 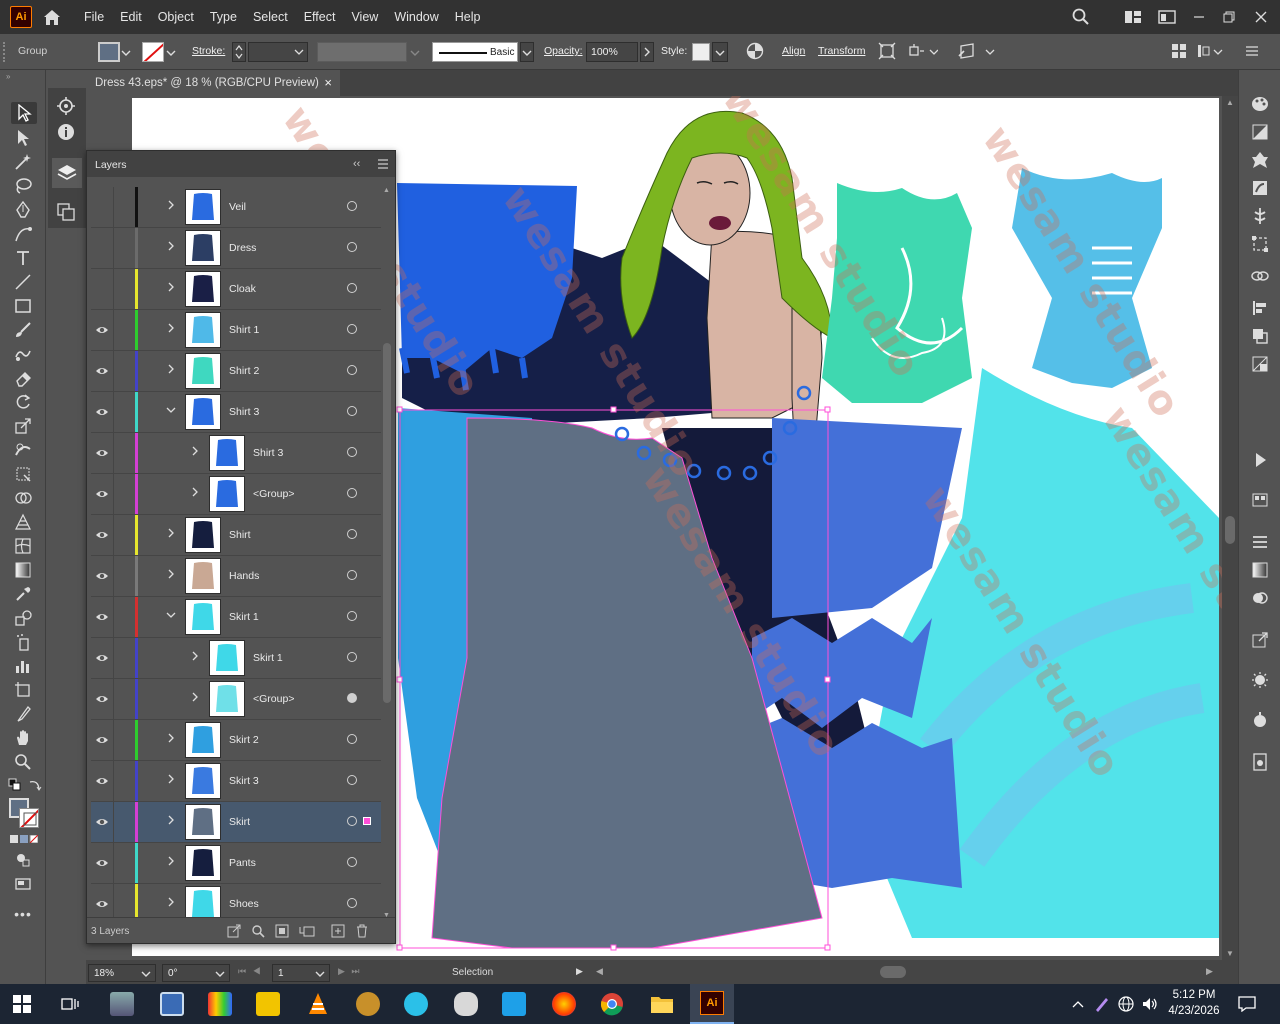 What do you see at coordinates (383, 164) in the screenshot?
I see `panel-menu-icon` at bounding box center [383, 164].